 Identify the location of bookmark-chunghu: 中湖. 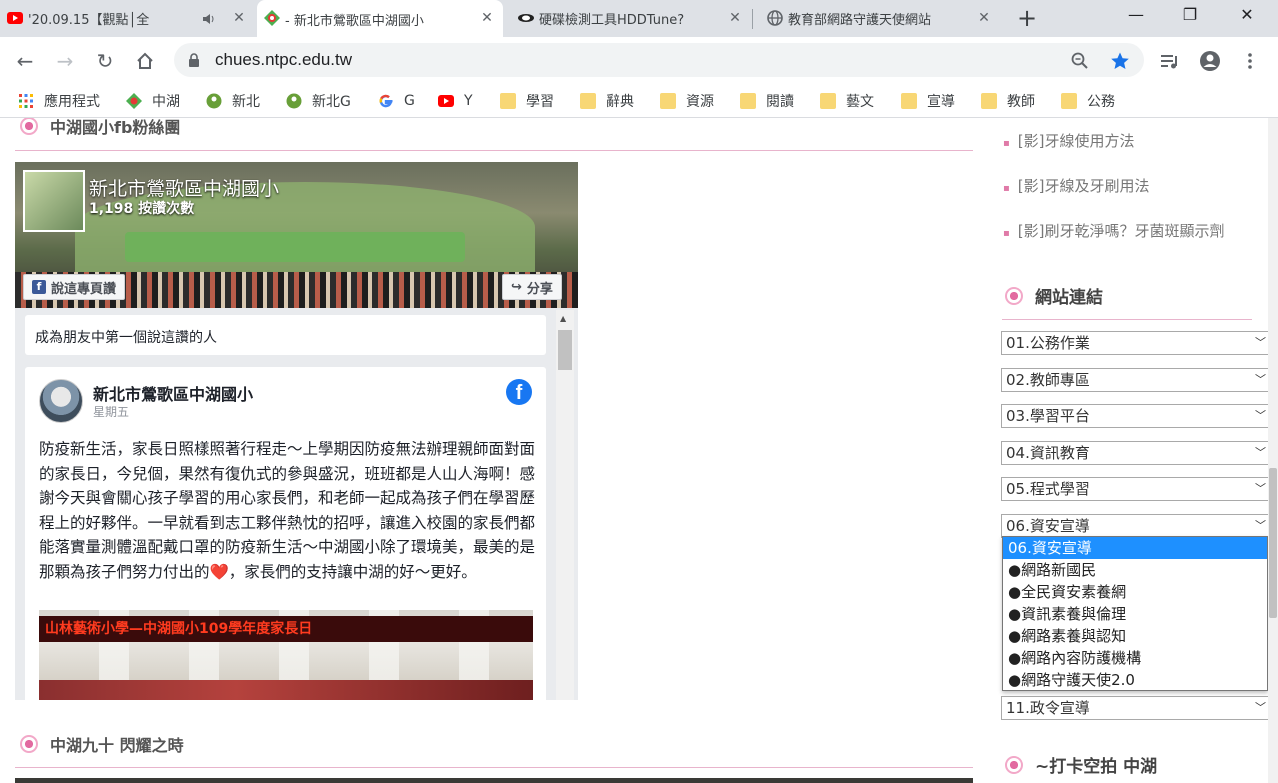
(153, 101).